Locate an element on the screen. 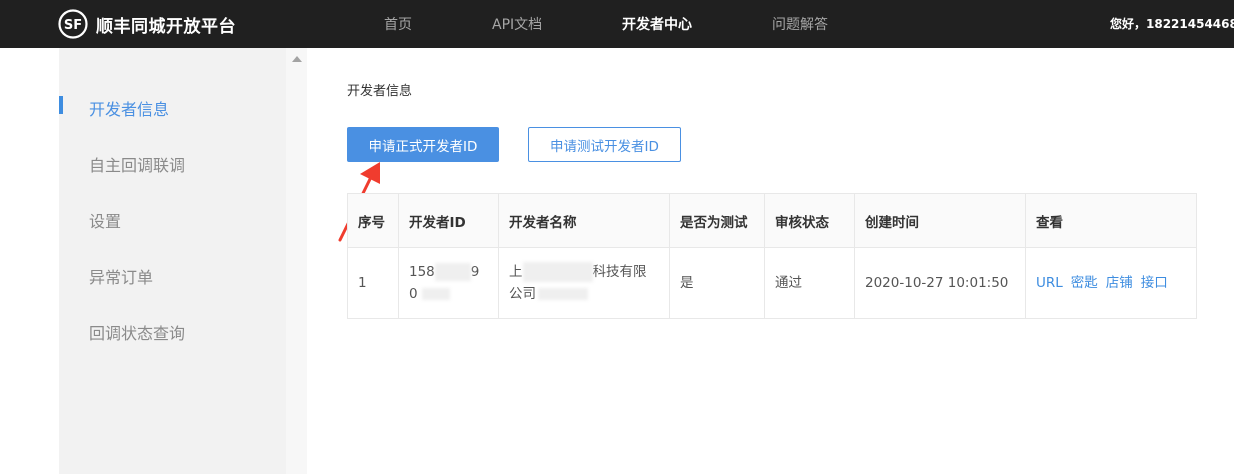  url-link: URL is located at coordinates (1049, 283).